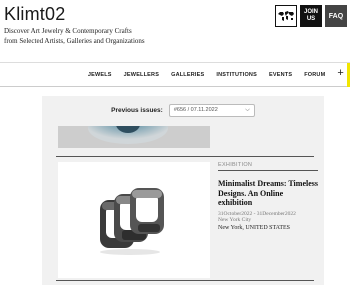  I want to click on section-divider, so click(185, 156).